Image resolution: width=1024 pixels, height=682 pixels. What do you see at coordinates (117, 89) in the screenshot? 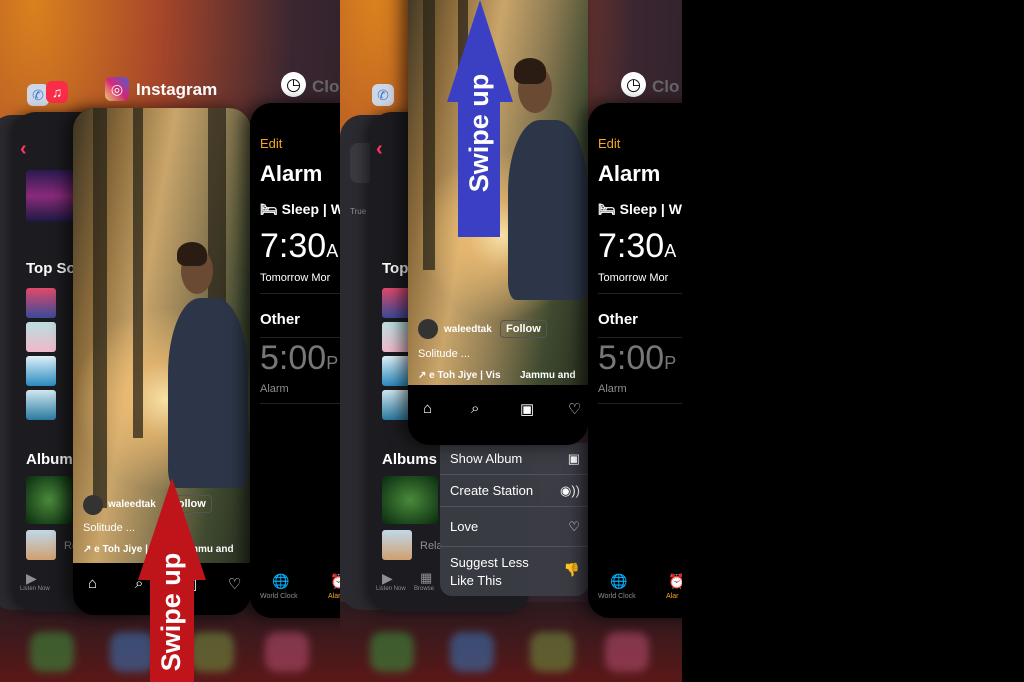
I see `instagram-app-icon: ◎` at bounding box center [117, 89].